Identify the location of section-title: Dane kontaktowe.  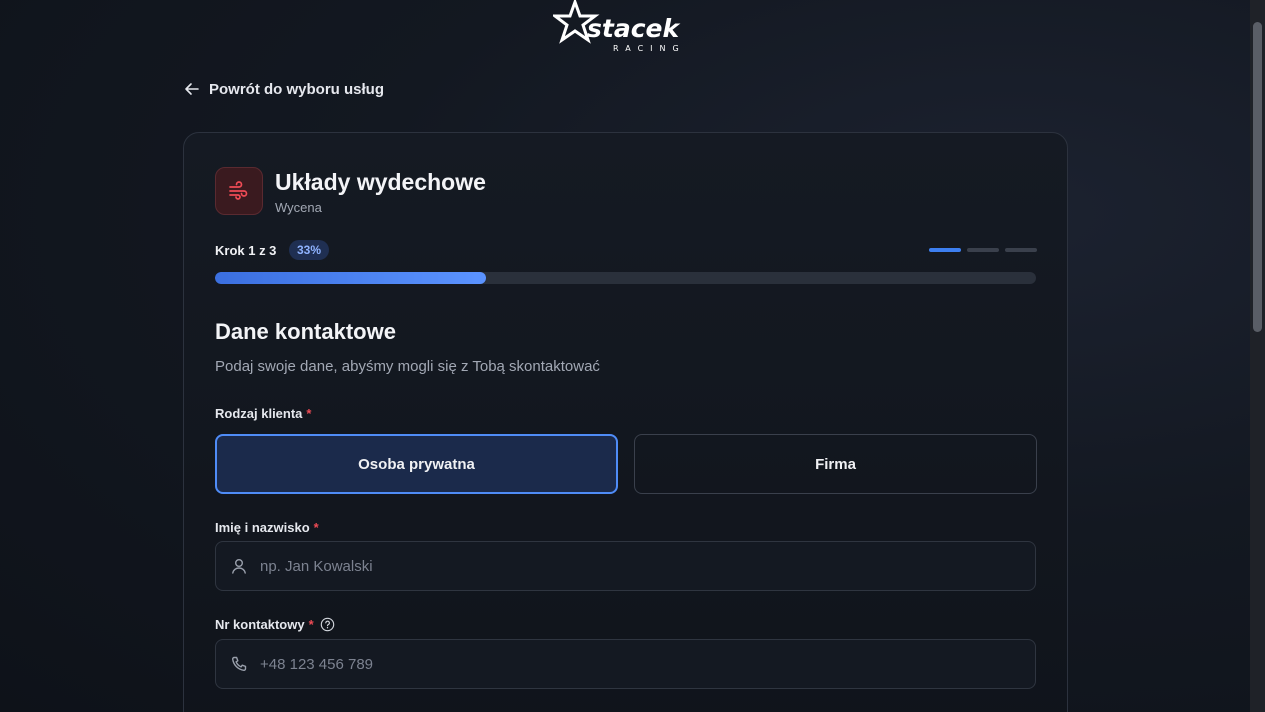
(305, 331).